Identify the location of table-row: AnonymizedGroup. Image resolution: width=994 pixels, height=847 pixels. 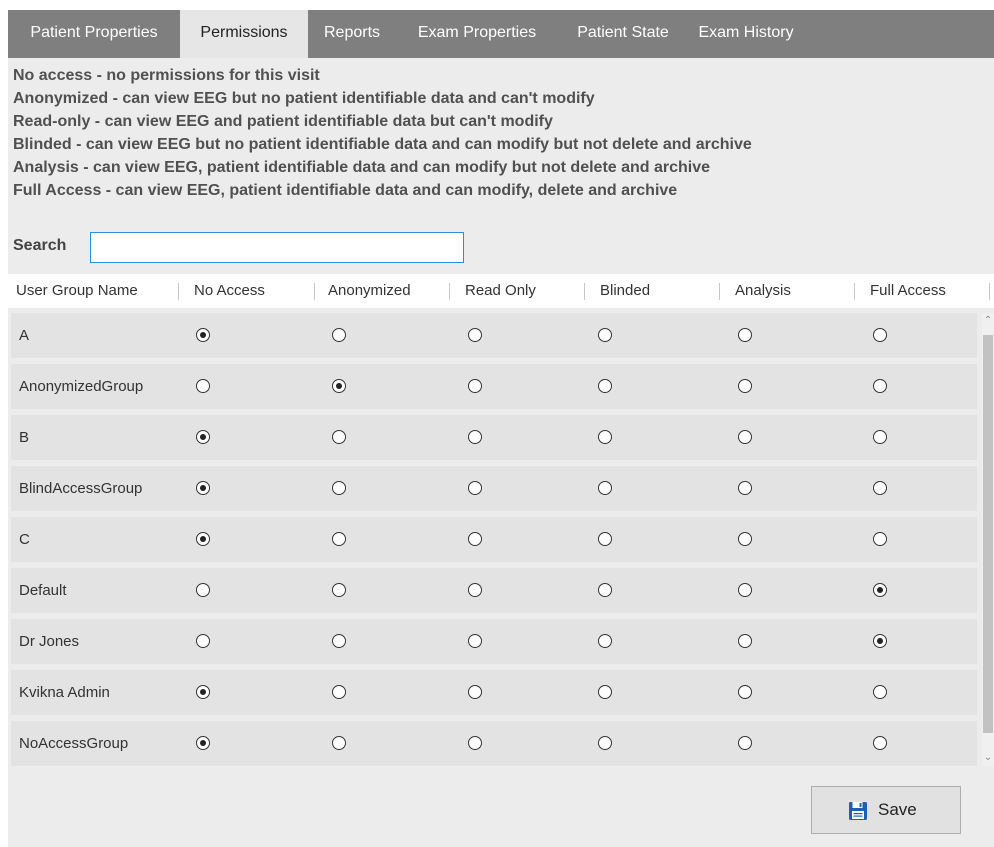
(494, 386).